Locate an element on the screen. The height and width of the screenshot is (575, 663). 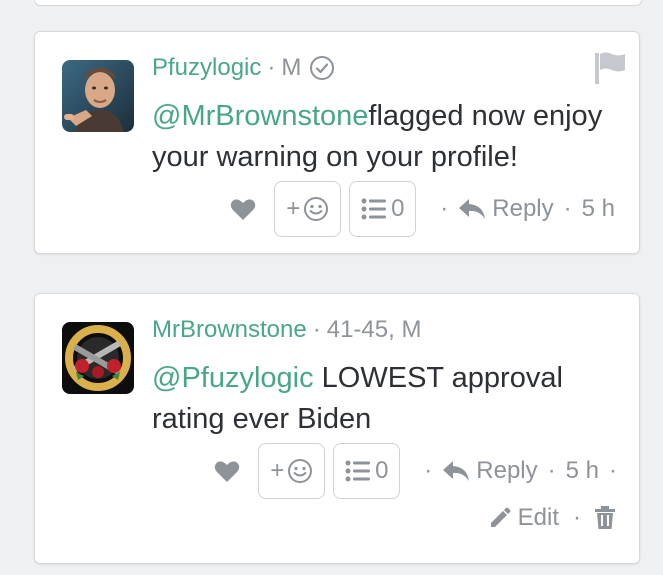
comment-meta: MrBrownstone · 41-45, M is located at coordinates (286, 330).